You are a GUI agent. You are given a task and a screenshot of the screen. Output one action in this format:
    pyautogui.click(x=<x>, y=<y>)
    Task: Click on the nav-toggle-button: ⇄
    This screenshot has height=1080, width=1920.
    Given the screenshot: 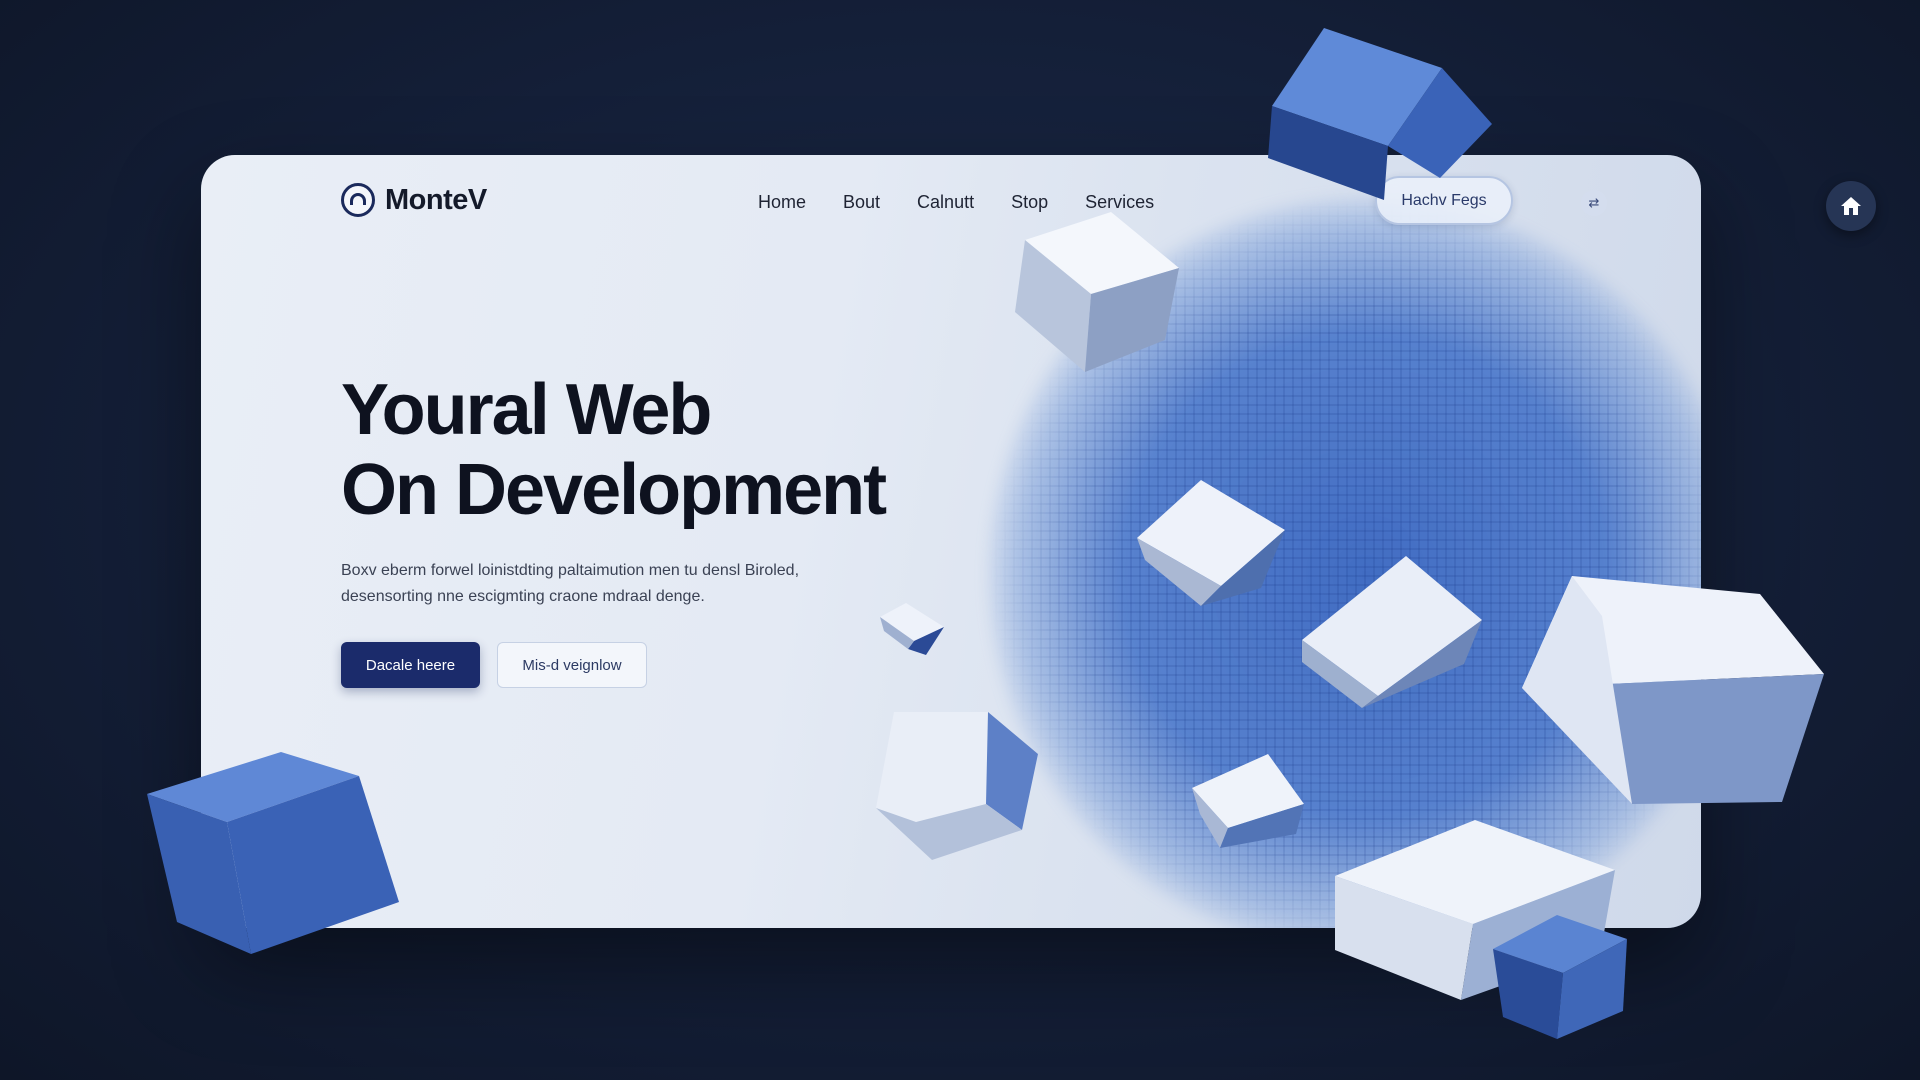 What is the action you would take?
    pyautogui.click(x=1594, y=203)
    